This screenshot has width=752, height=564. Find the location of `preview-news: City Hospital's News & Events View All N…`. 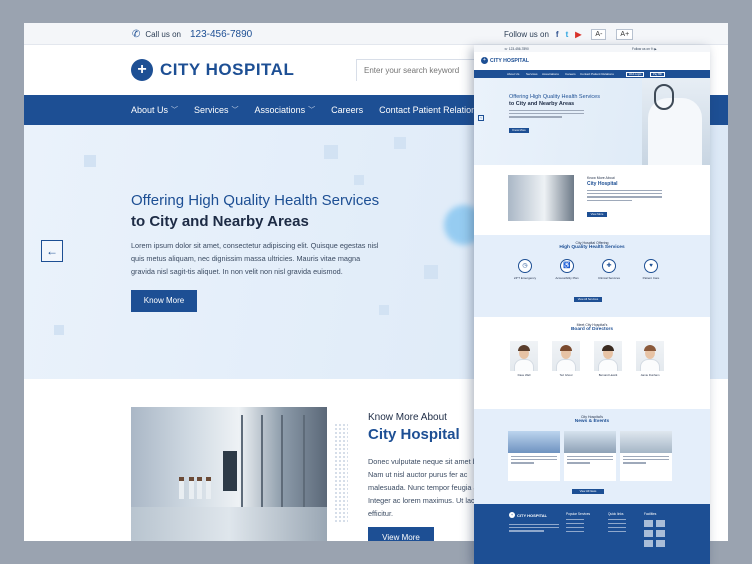

preview-news: City Hospital's News & Events View All N… is located at coordinates (592, 456).